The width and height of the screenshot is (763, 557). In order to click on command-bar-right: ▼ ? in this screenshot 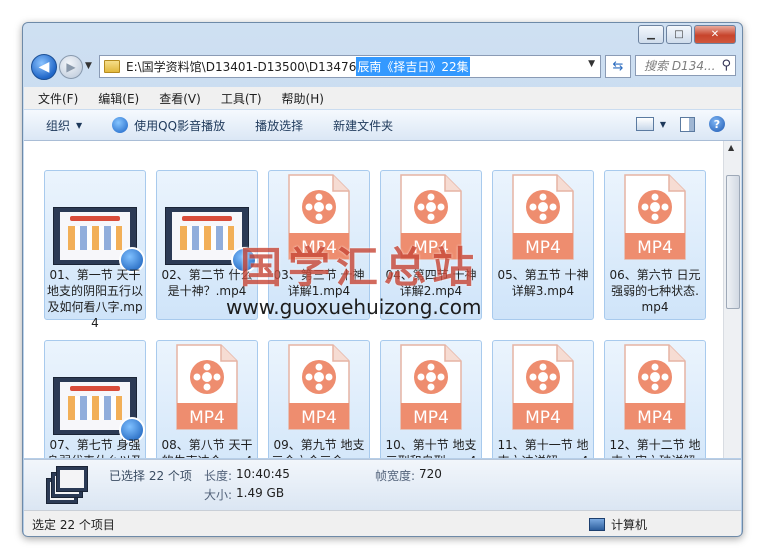, I will do `click(680, 124)`.